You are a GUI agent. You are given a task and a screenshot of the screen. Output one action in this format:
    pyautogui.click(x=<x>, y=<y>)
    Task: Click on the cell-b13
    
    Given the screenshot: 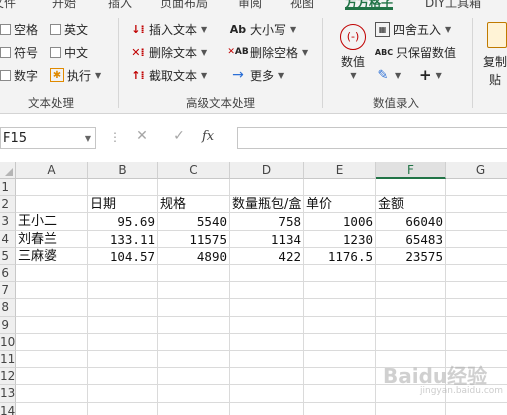 What is the action you would take?
    pyautogui.click(x=123, y=394)
    